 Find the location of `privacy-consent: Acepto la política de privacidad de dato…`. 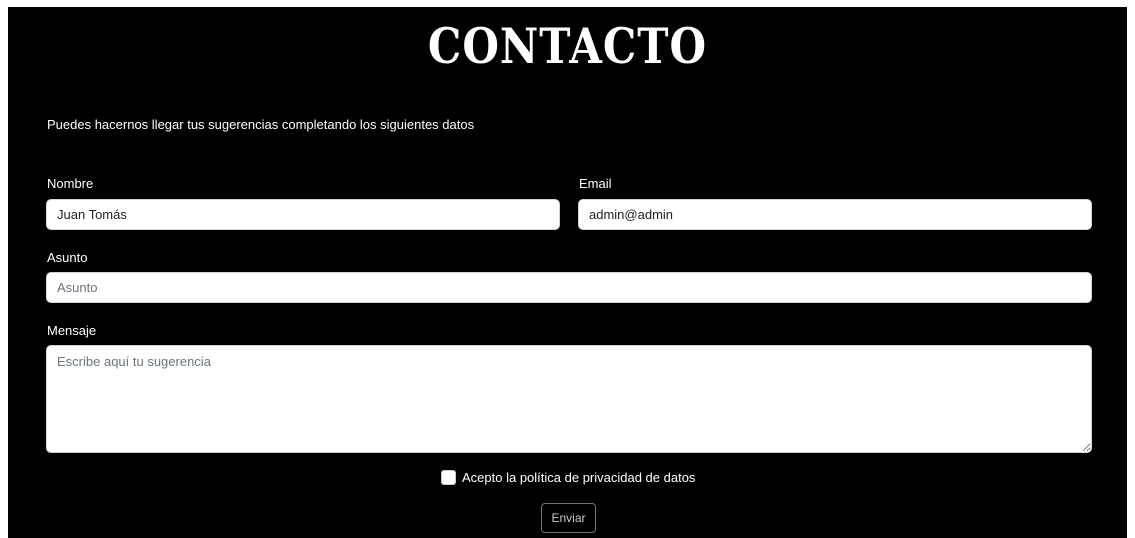

privacy-consent: Acepto la política de privacidad de dato… is located at coordinates (568, 477).